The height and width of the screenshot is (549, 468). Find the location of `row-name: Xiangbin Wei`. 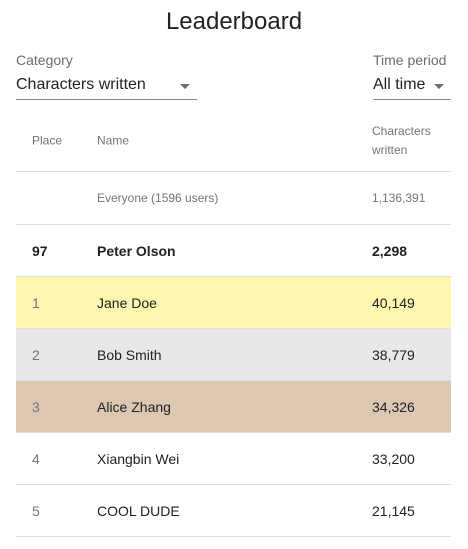

row-name: Xiangbin Wei is located at coordinates (138, 458).